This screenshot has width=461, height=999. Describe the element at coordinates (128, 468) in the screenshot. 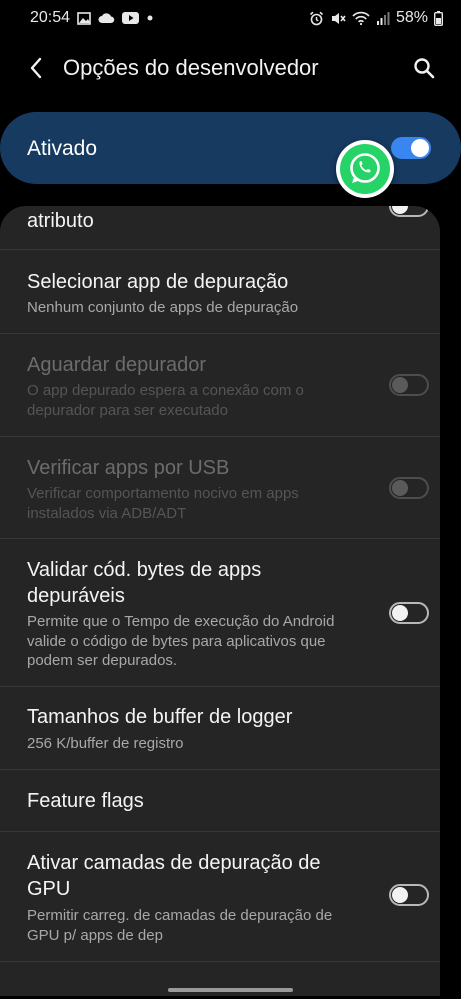

I see `item-title: Verificar apps por USB` at that location.